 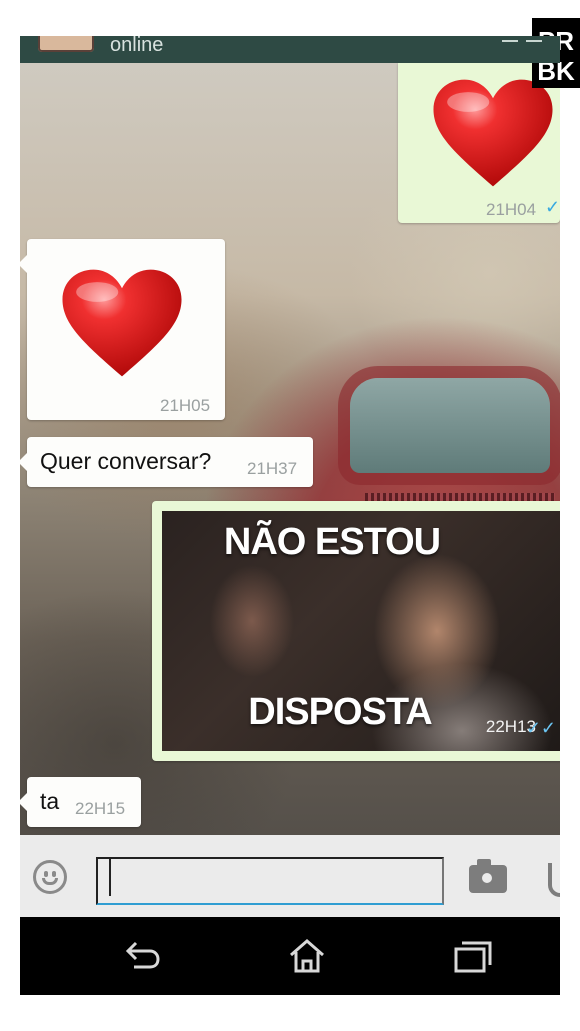 What do you see at coordinates (272, 468) in the screenshot?
I see `message-time: 21H37` at bounding box center [272, 468].